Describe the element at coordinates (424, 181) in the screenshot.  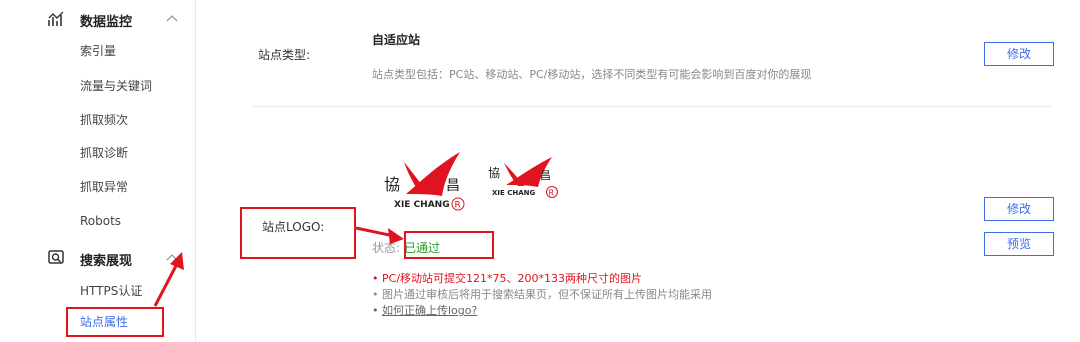
I see `site-logo-large-image: 協 昌 XIE CHANG R` at that location.